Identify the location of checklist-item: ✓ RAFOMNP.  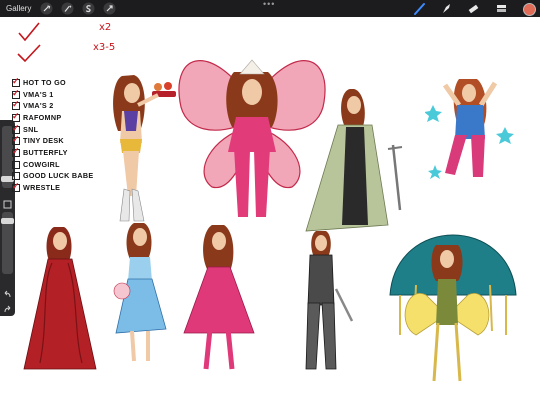
(62, 117).